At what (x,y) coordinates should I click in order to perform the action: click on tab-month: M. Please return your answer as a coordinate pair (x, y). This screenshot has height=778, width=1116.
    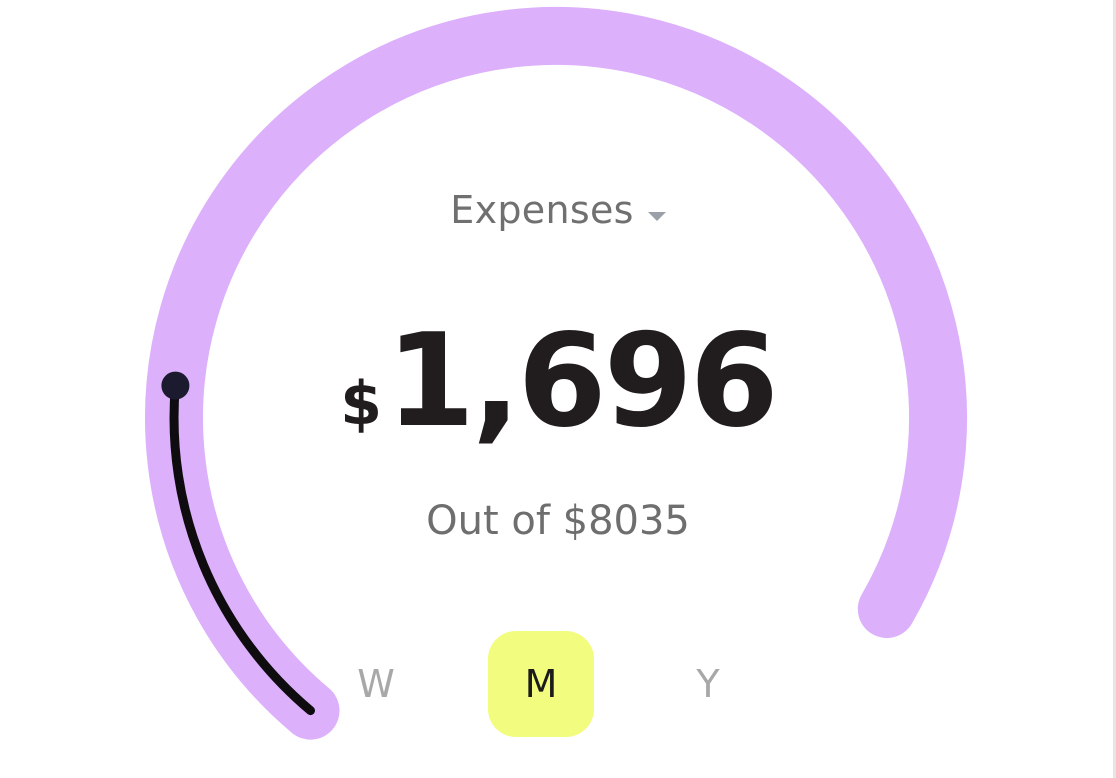
    Looking at the image, I should click on (541, 684).